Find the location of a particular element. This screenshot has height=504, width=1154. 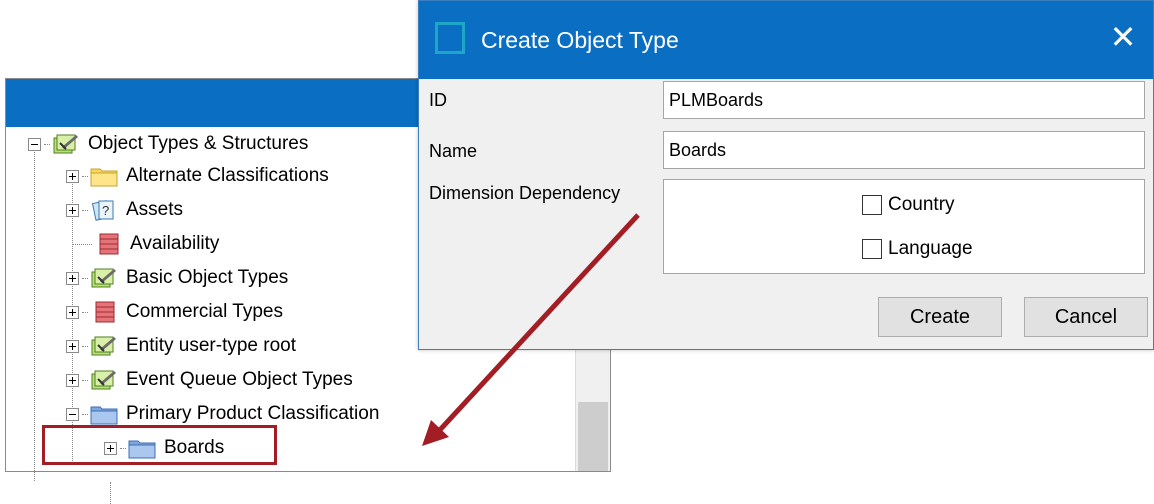

language-checkbox: Language is located at coordinates (917, 249).